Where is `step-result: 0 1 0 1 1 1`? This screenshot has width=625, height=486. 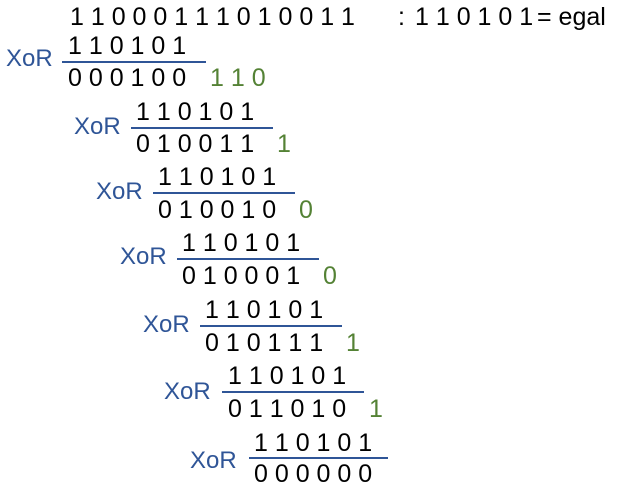
step-result: 0 1 0 1 1 1 is located at coordinates (264, 343).